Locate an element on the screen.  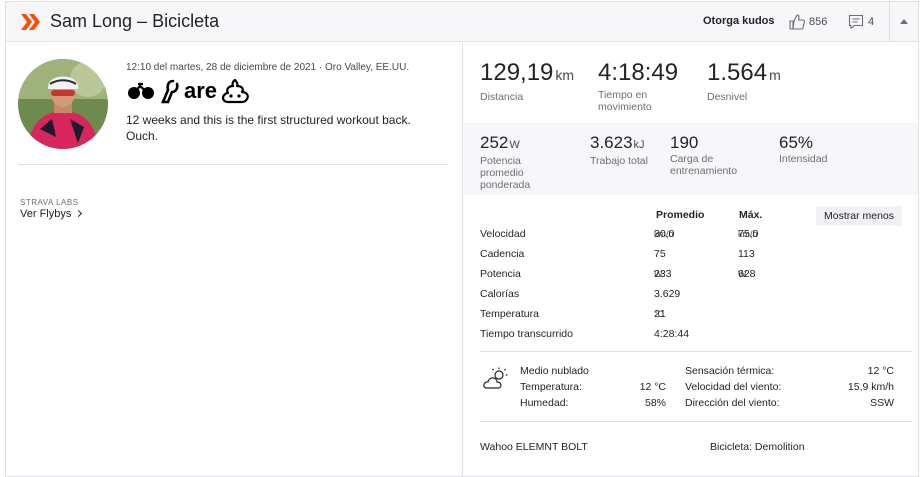
row-average: 21 °C is located at coordinates (660, 314).